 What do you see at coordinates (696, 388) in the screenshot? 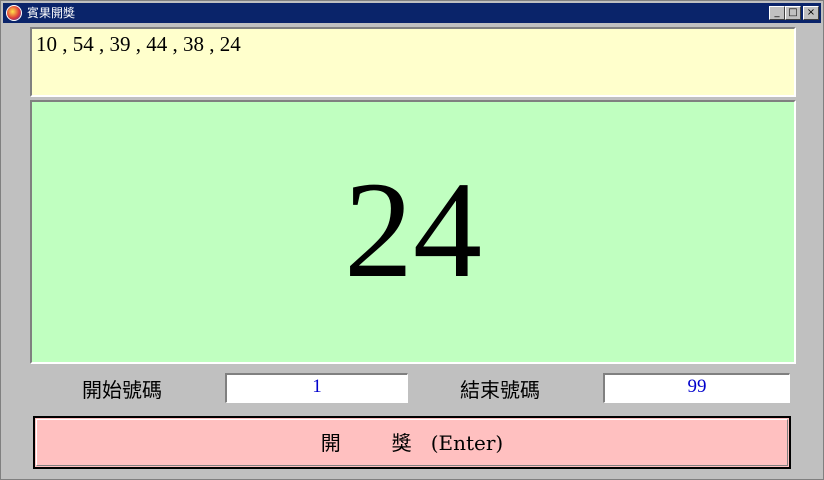
I see `end-number-field: 99` at bounding box center [696, 388].